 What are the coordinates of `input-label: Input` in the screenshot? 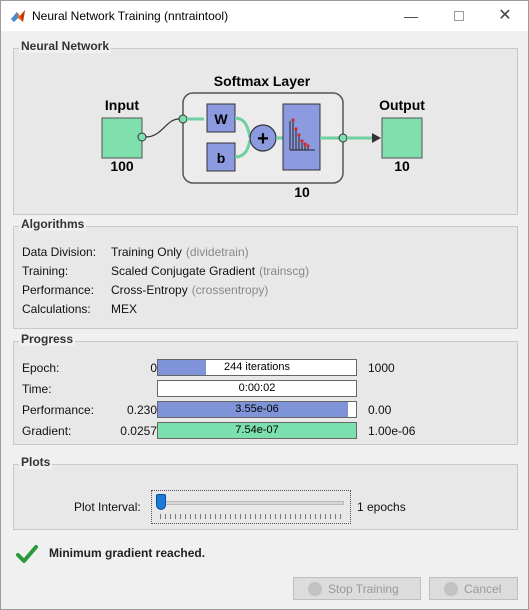 It's located at (122, 105).